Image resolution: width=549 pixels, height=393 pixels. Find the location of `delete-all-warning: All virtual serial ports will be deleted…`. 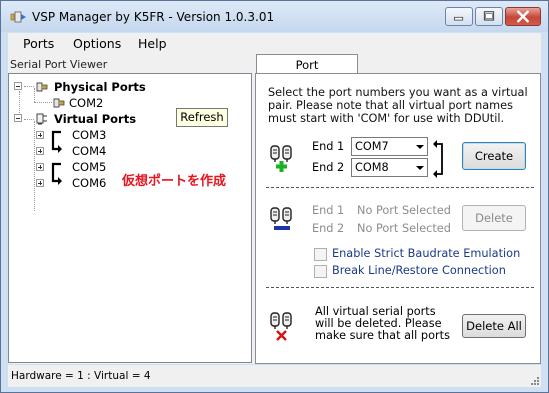

delete-all-warning: All virtual serial ports will be deleted… is located at coordinates (382, 323).